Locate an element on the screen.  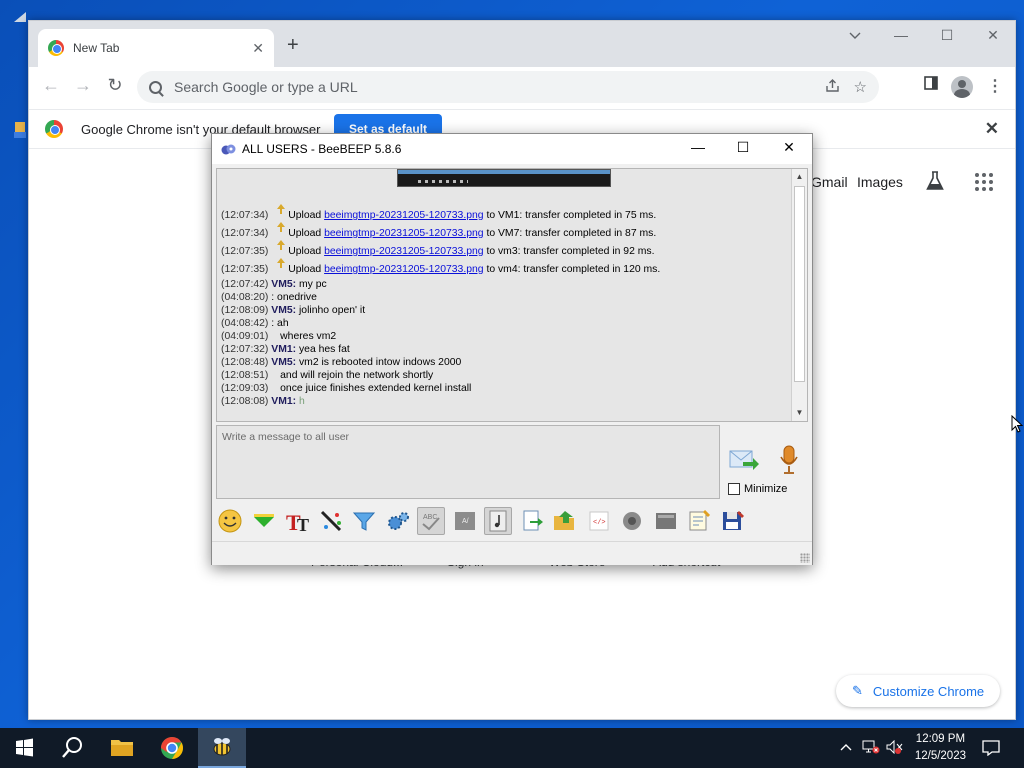
font-icon: TT is located at coordinates (297, 521).